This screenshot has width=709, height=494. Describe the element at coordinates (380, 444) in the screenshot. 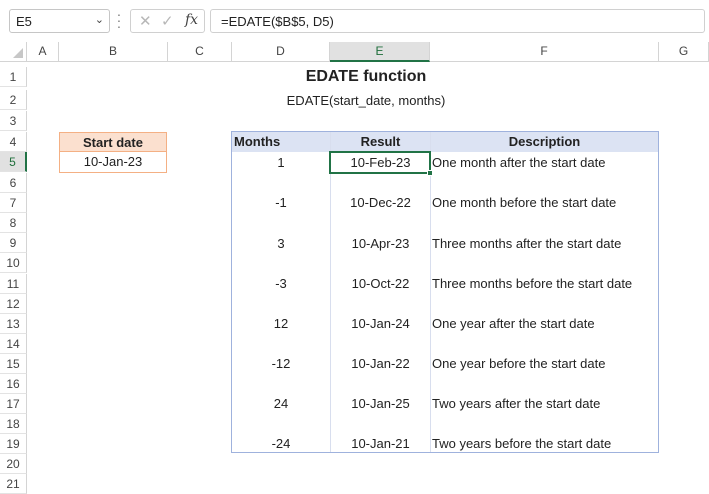

I see `result-cell: 10-Jan-21` at that location.